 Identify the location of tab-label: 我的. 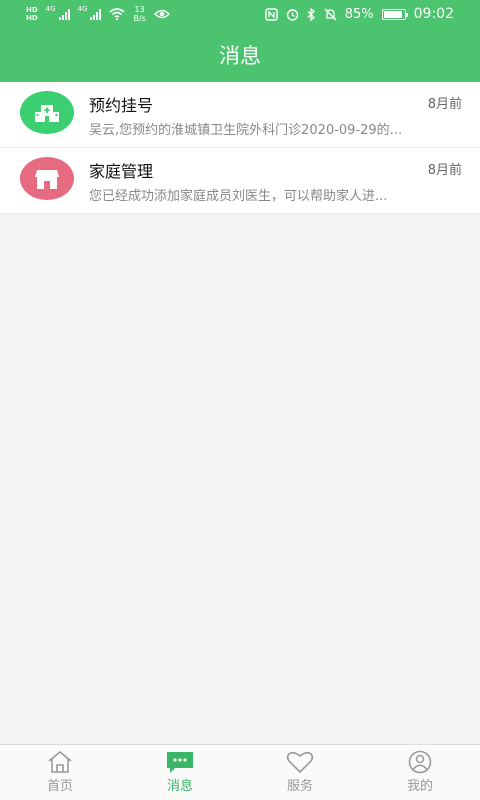
(419, 786).